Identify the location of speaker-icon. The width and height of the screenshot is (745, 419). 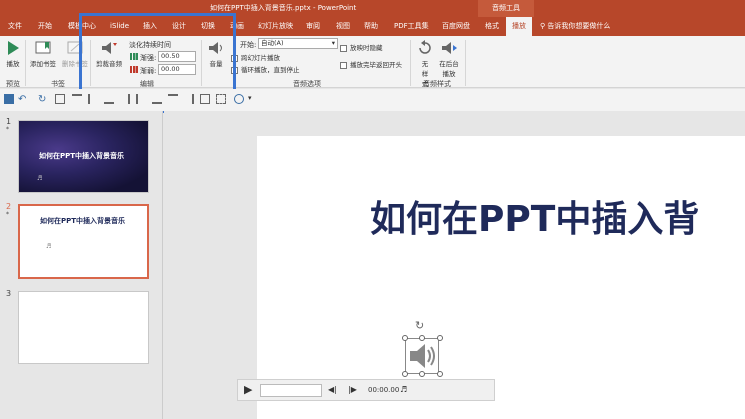
(422, 356).